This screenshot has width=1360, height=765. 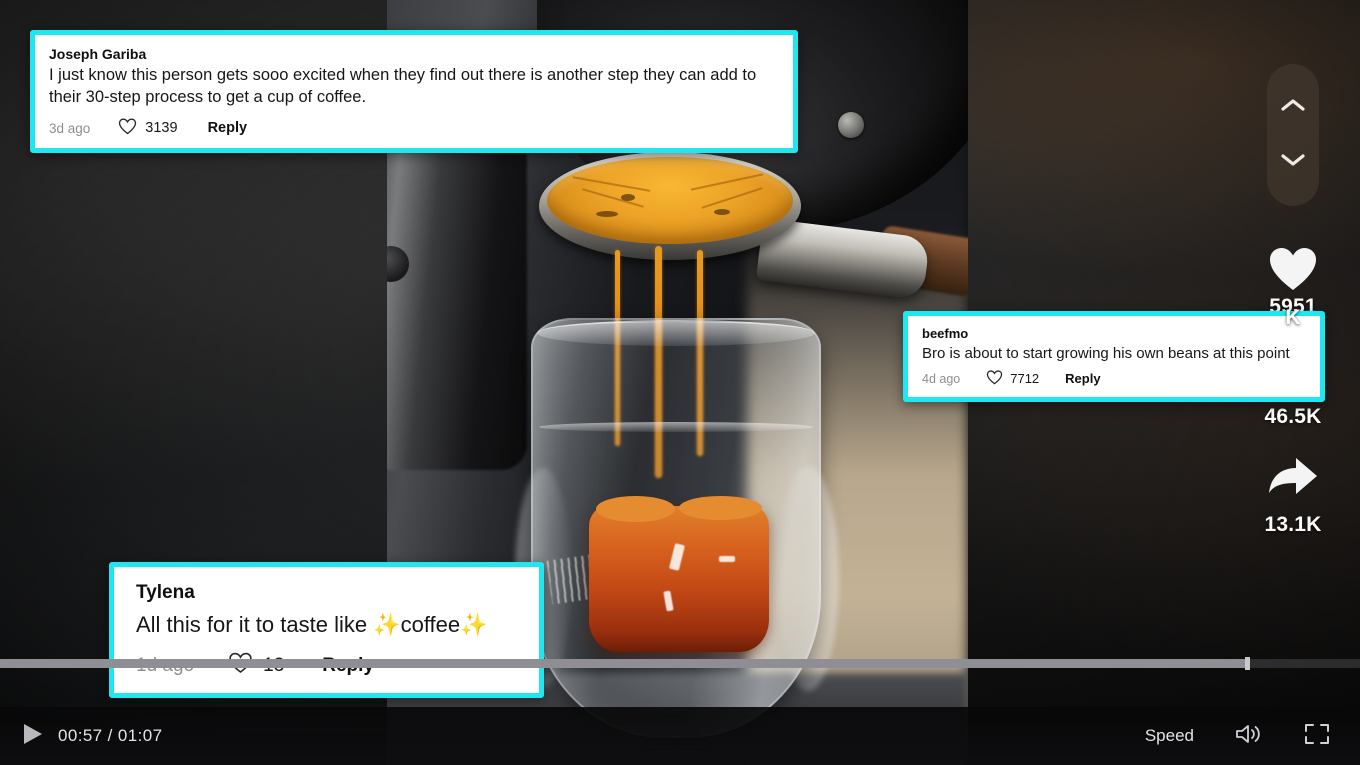 I want to click on video-progress-bar, so click(x=680, y=663).